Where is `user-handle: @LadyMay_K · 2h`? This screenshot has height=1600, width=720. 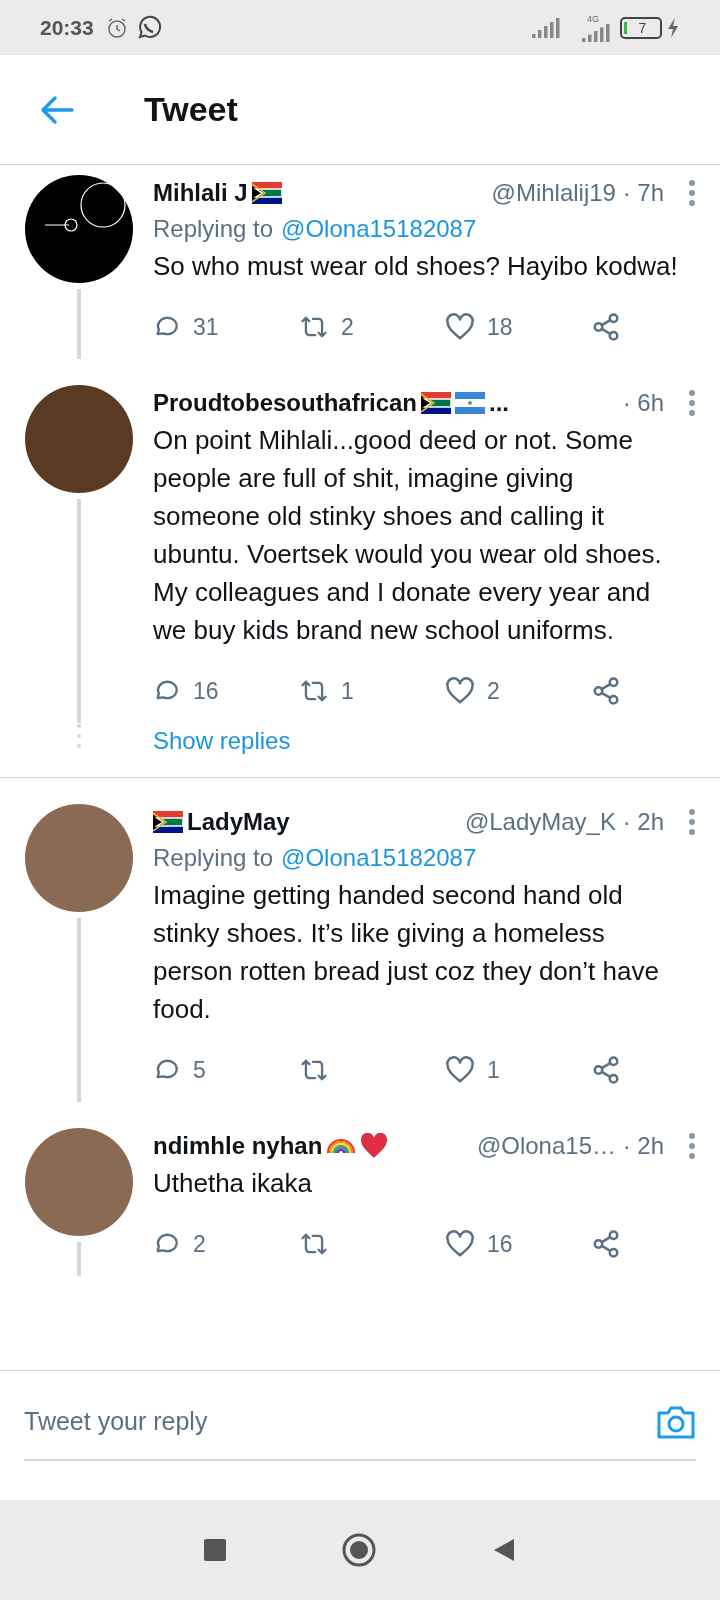 user-handle: @LadyMay_K · 2h is located at coordinates (563, 822).